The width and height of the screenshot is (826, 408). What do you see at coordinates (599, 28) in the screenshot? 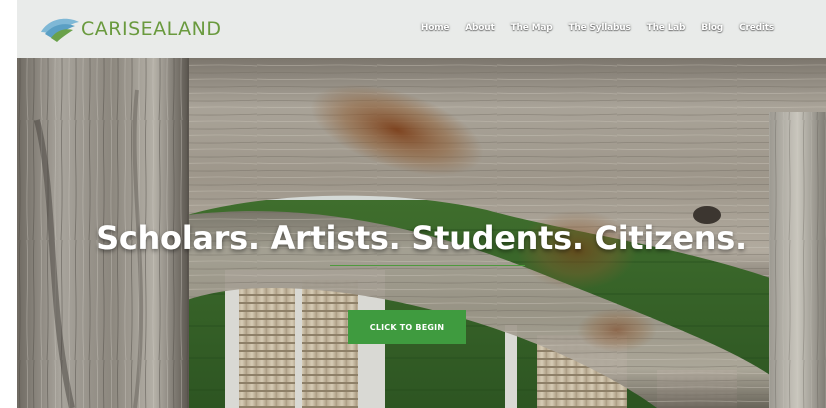
I see `nav-item-the-syllabus: The Syllabus` at bounding box center [599, 28].